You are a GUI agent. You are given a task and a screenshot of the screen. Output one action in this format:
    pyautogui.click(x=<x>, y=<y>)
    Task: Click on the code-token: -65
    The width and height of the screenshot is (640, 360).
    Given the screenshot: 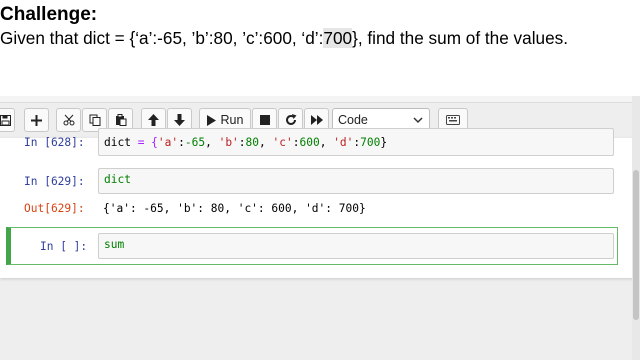 What is the action you would take?
    pyautogui.click(x=195, y=142)
    